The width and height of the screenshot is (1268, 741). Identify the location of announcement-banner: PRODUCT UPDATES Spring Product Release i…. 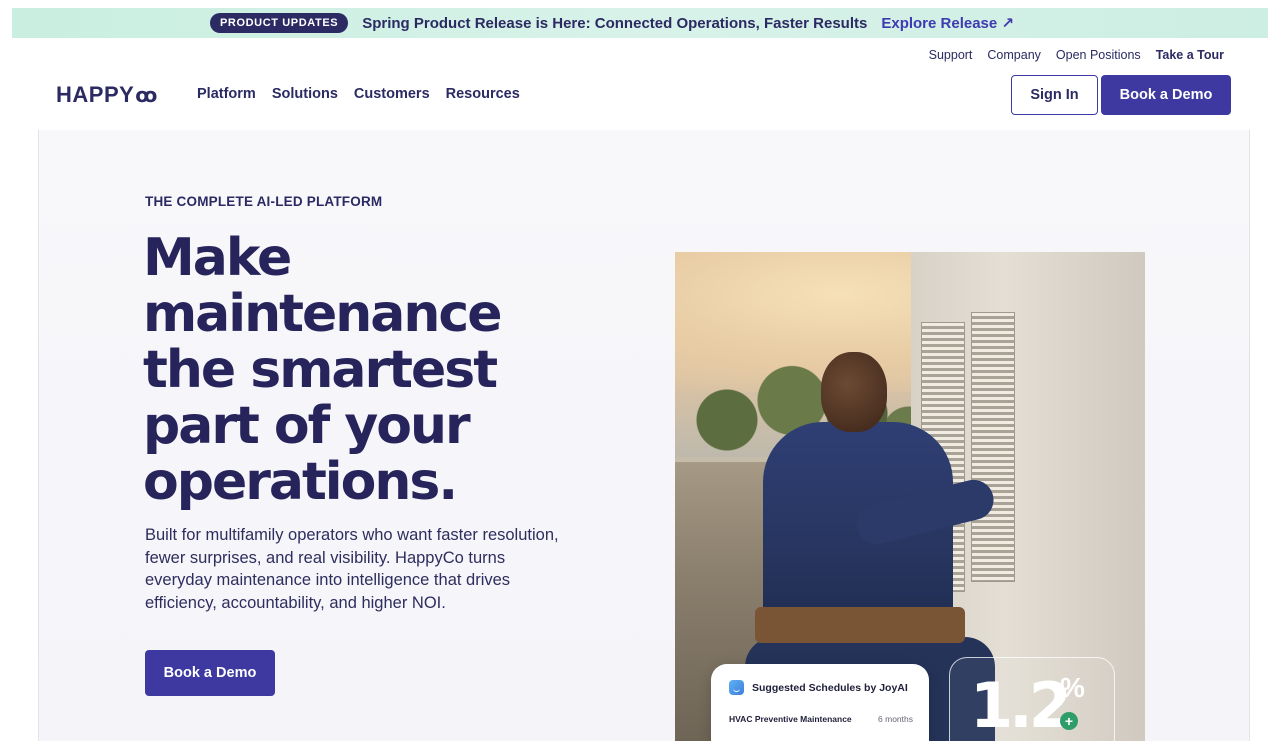
(640, 23).